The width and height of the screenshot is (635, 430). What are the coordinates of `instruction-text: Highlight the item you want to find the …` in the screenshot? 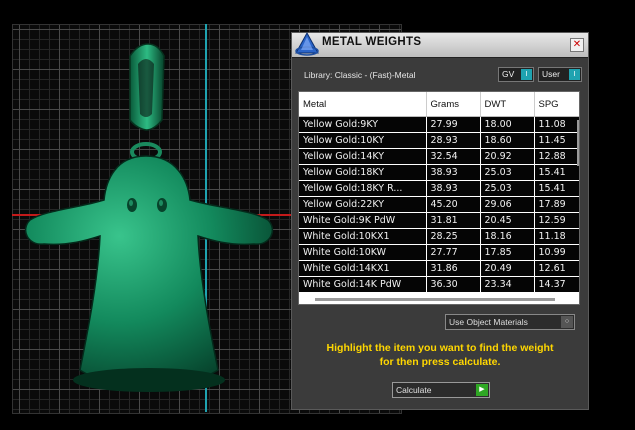 It's located at (440, 355).